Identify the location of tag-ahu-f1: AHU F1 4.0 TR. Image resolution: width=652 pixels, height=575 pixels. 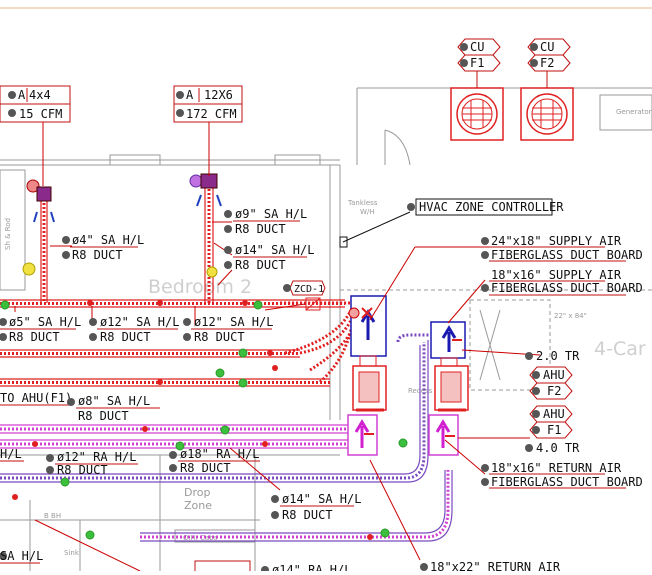
(552, 430).